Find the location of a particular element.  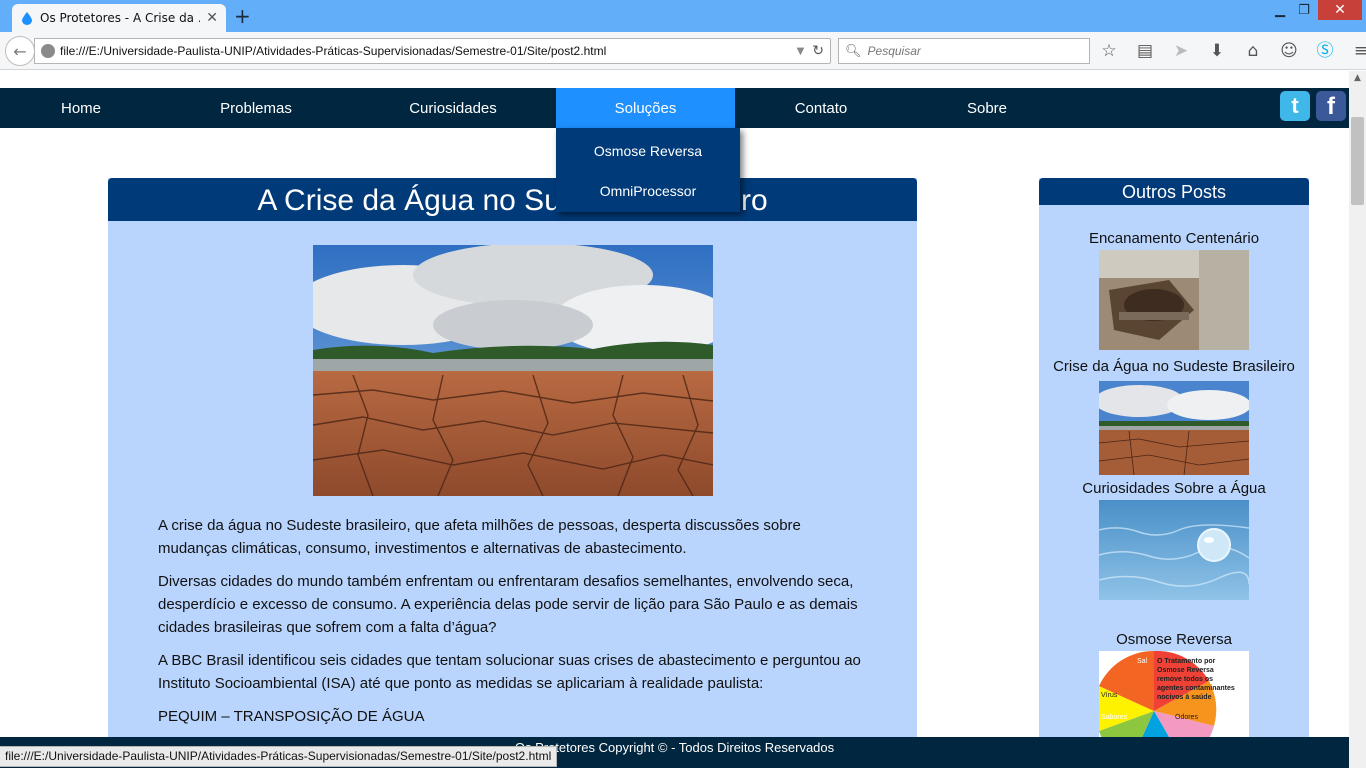

reading-list-icon: ▤ is located at coordinates (1145, 51).